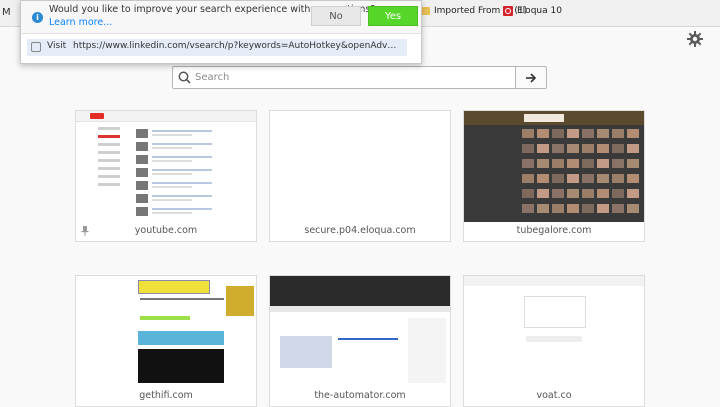  Describe the element at coordinates (350, 77) in the screenshot. I see `search-input` at that location.